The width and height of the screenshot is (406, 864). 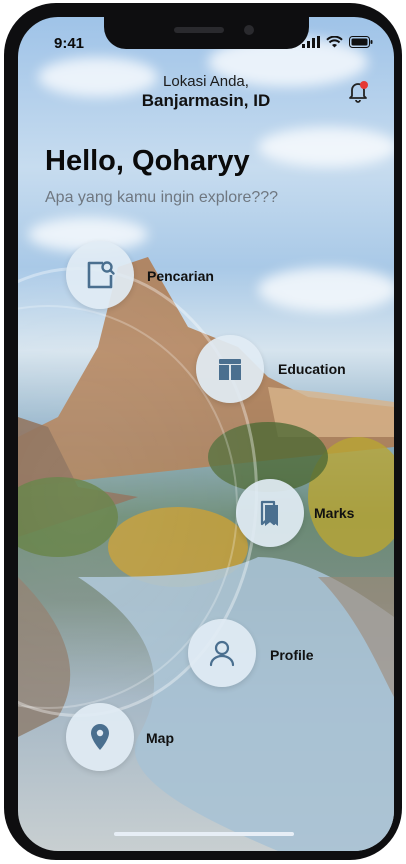 What do you see at coordinates (364, 85) in the screenshot?
I see `notification-dot` at bounding box center [364, 85].